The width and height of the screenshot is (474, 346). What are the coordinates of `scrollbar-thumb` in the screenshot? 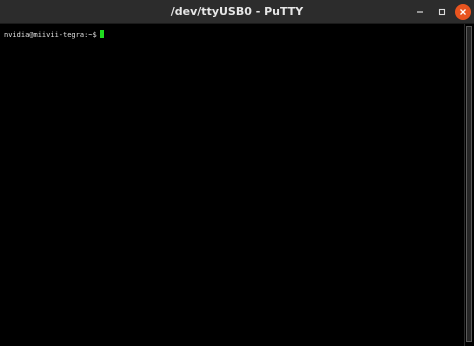 It's located at (469, 184).